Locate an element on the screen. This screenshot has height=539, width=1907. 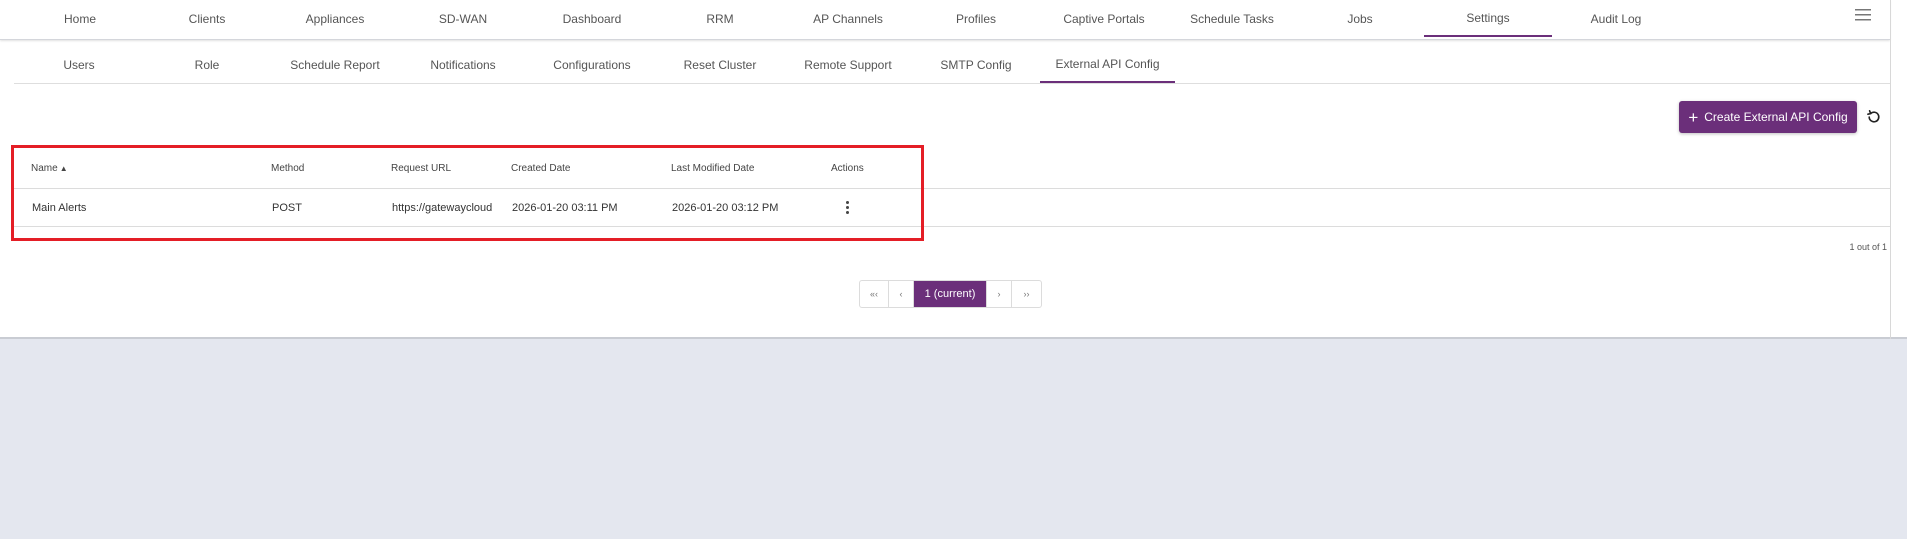
hamburger-icon is located at coordinates (1863, 15).